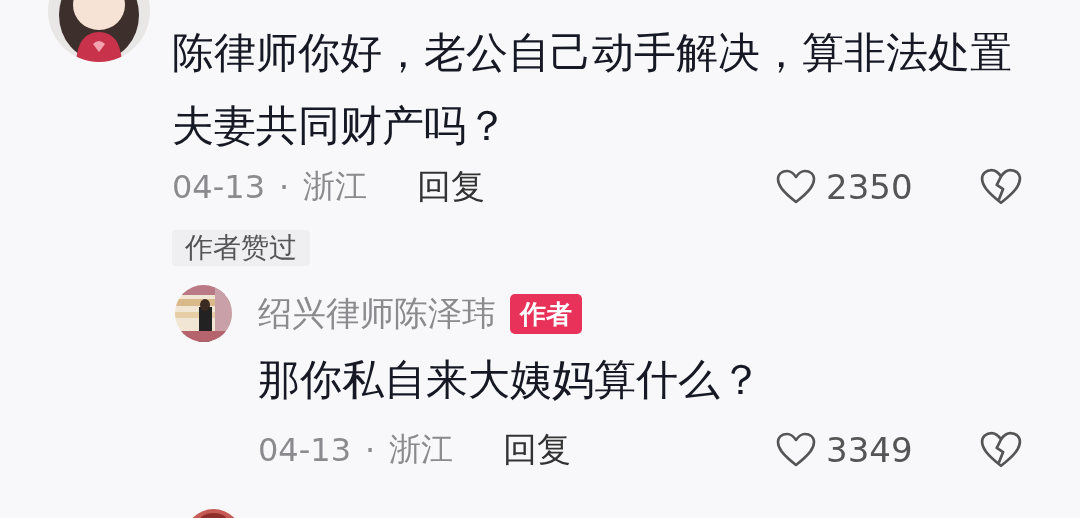  What do you see at coordinates (335, 186) in the screenshot?
I see `comment-location: 浙江` at bounding box center [335, 186].